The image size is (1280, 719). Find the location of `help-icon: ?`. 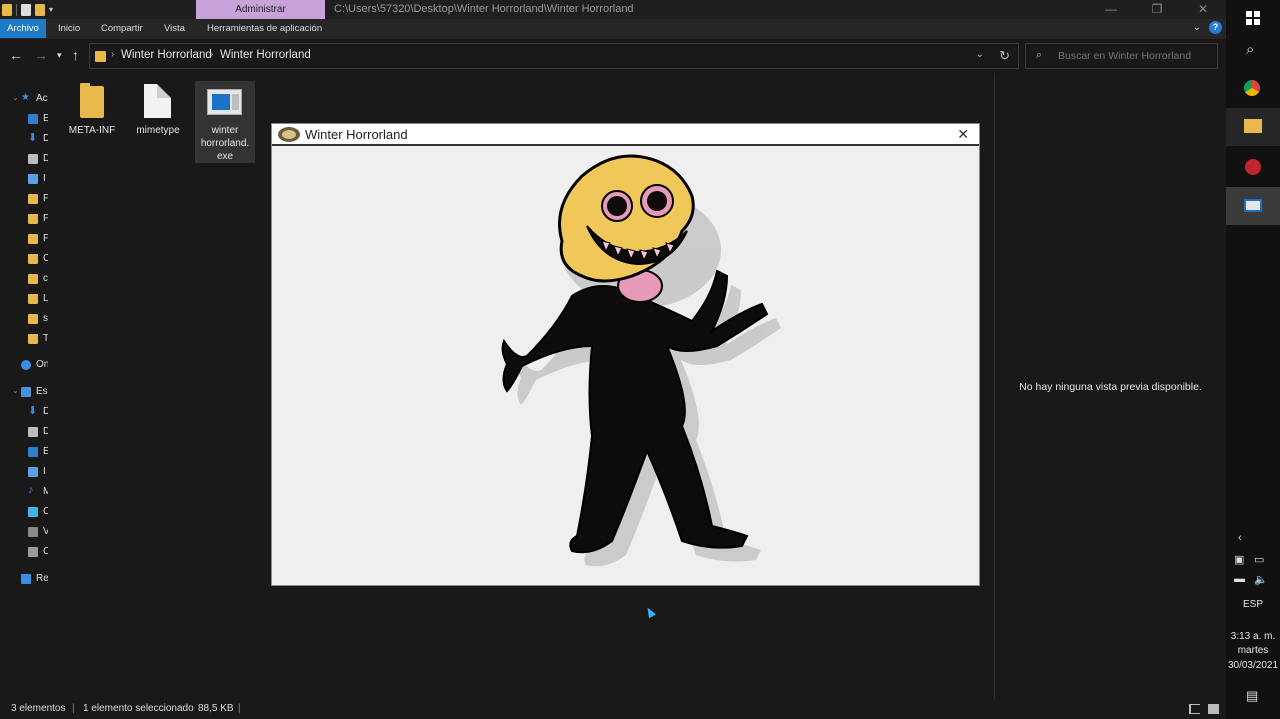

help-icon: ? is located at coordinates (1215, 27).